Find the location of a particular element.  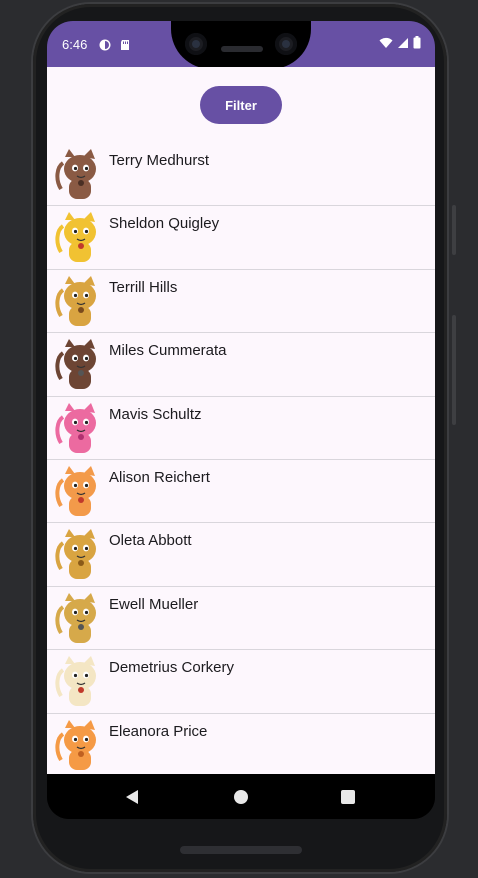

list-item: Miles Cummerata is located at coordinates (241, 365).